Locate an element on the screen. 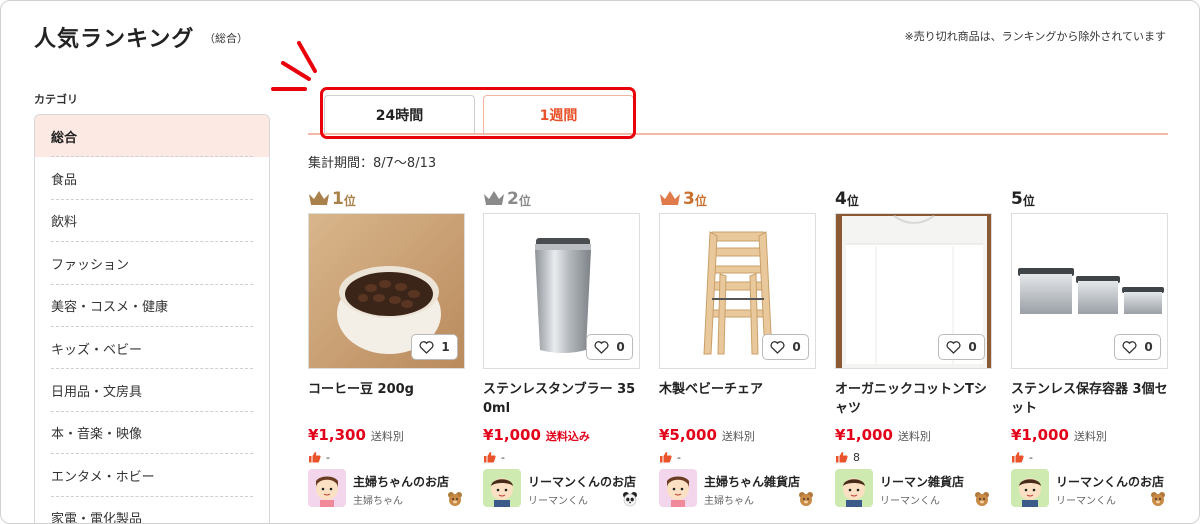 This screenshot has height=524, width=1200. rank-number: 2 is located at coordinates (513, 199).